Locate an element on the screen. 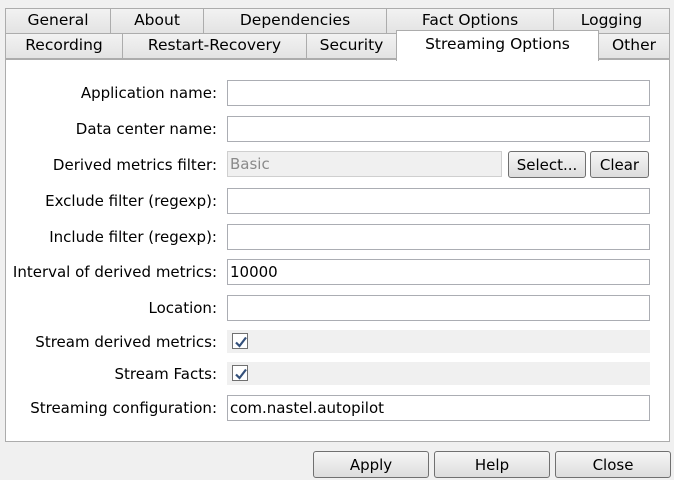 The width and height of the screenshot is (674, 480). exclude-filter-label: Exclude filter (regexp): is located at coordinates (131, 201).